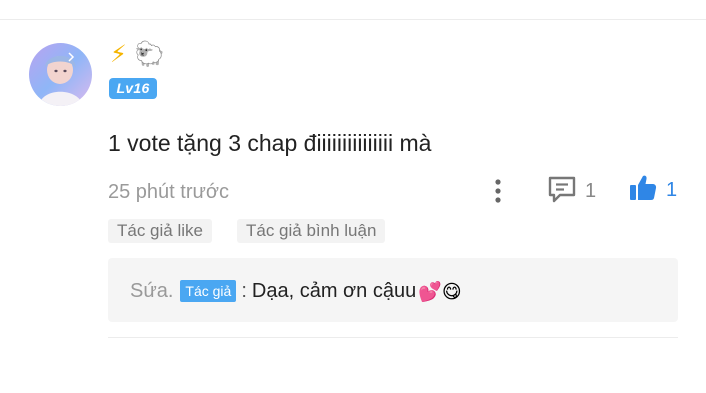 The width and height of the screenshot is (706, 393). What do you see at coordinates (393, 337) in the screenshot?
I see `bottom-divider` at bounding box center [393, 337].